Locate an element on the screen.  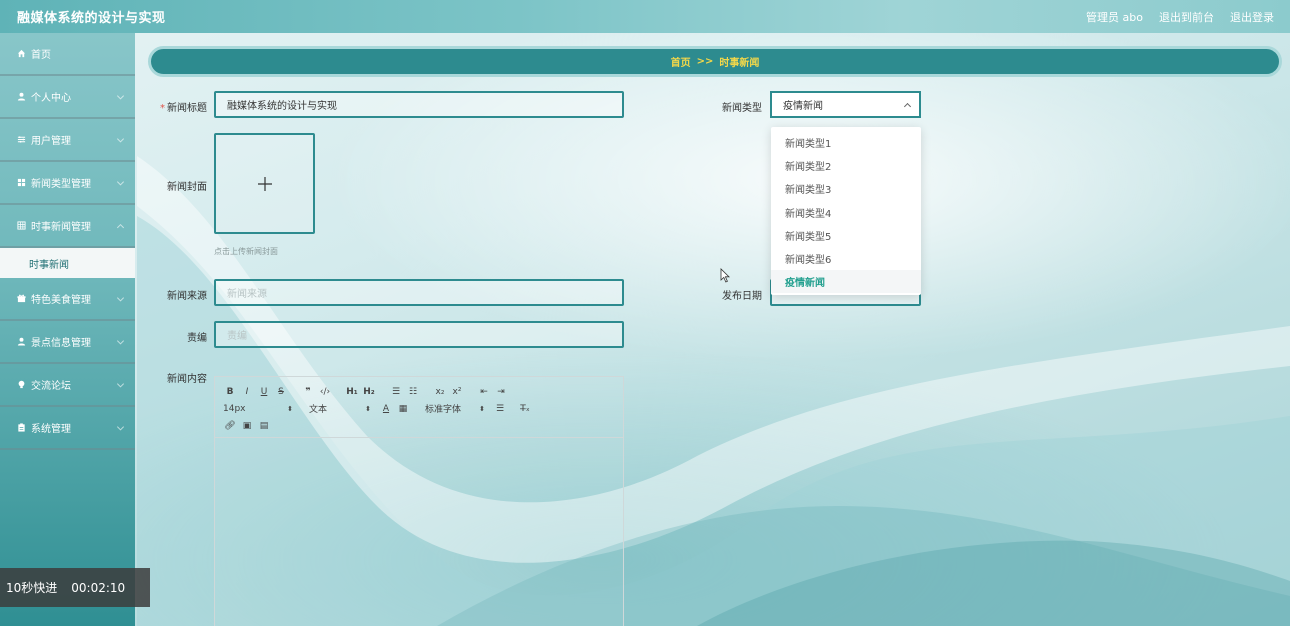
sidebar-item-label: 景点信息管理 is located at coordinates (61, 343).